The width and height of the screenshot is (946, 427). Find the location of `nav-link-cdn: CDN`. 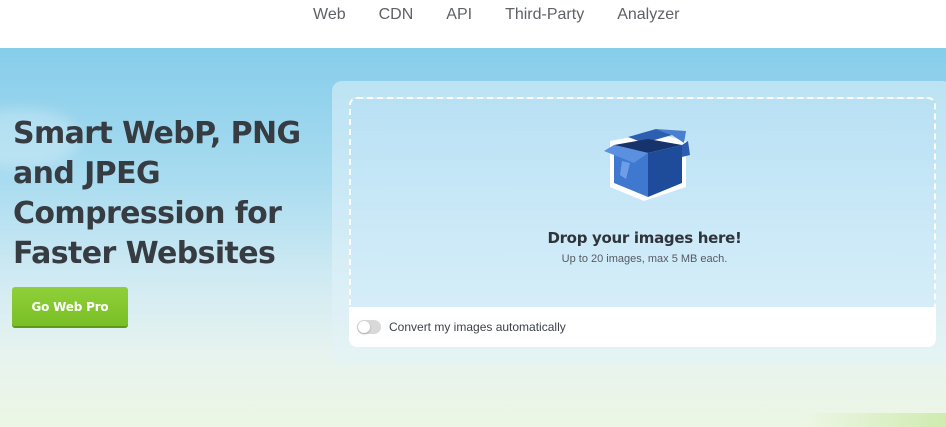

nav-link-cdn: CDN is located at coordinates (396, 15).